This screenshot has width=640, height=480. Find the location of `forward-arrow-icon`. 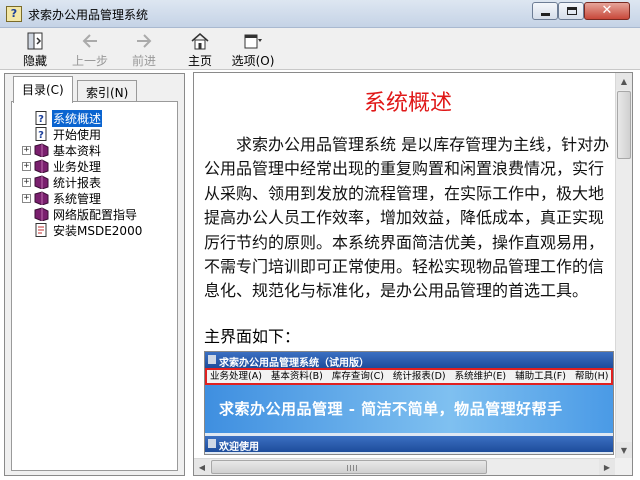

forward-arrow-icon is located at coordinates (144, 41).